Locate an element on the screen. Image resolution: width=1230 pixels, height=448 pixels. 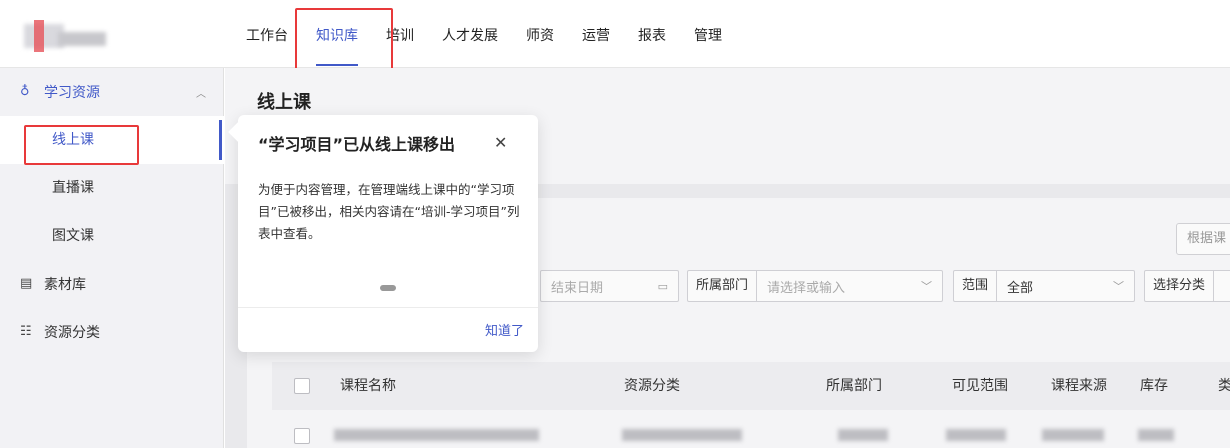
category-label: 选择分类 is located at coordinates (1180, 286).